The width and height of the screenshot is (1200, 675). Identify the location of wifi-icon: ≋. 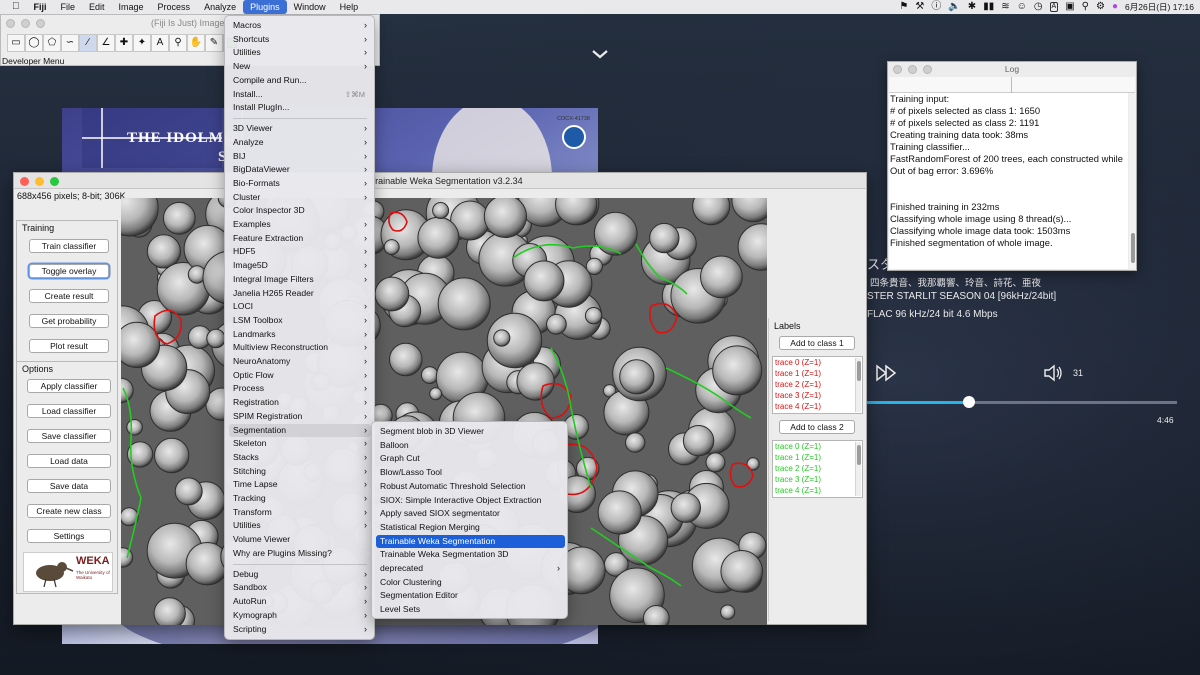
(1005, 7).